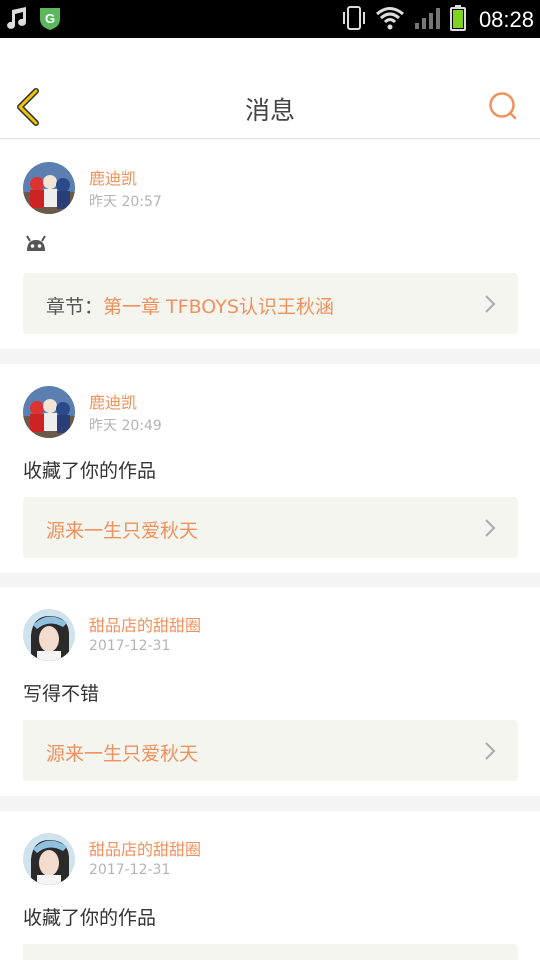 This screenshot has width=540, height=960. Describe the element at coordinates (270, 19) in the screenshot. I see `status-bar: G 08:28` at that location.